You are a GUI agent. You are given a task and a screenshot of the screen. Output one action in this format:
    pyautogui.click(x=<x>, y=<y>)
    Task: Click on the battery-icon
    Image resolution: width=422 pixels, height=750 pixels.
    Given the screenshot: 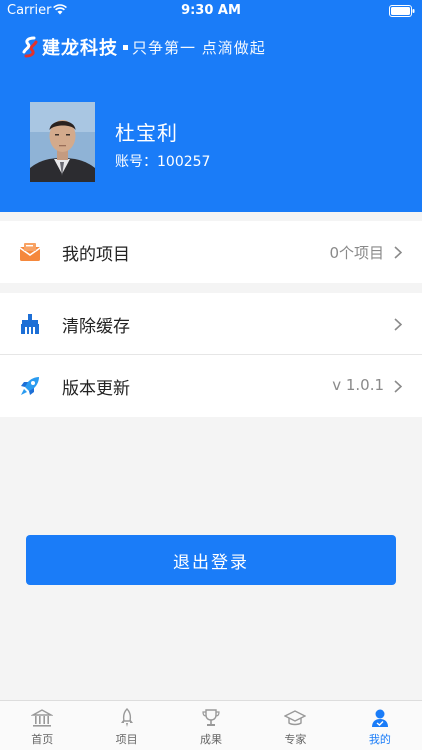 What is the action you would take?
    pyautogui.click(x=402, y=11)
    